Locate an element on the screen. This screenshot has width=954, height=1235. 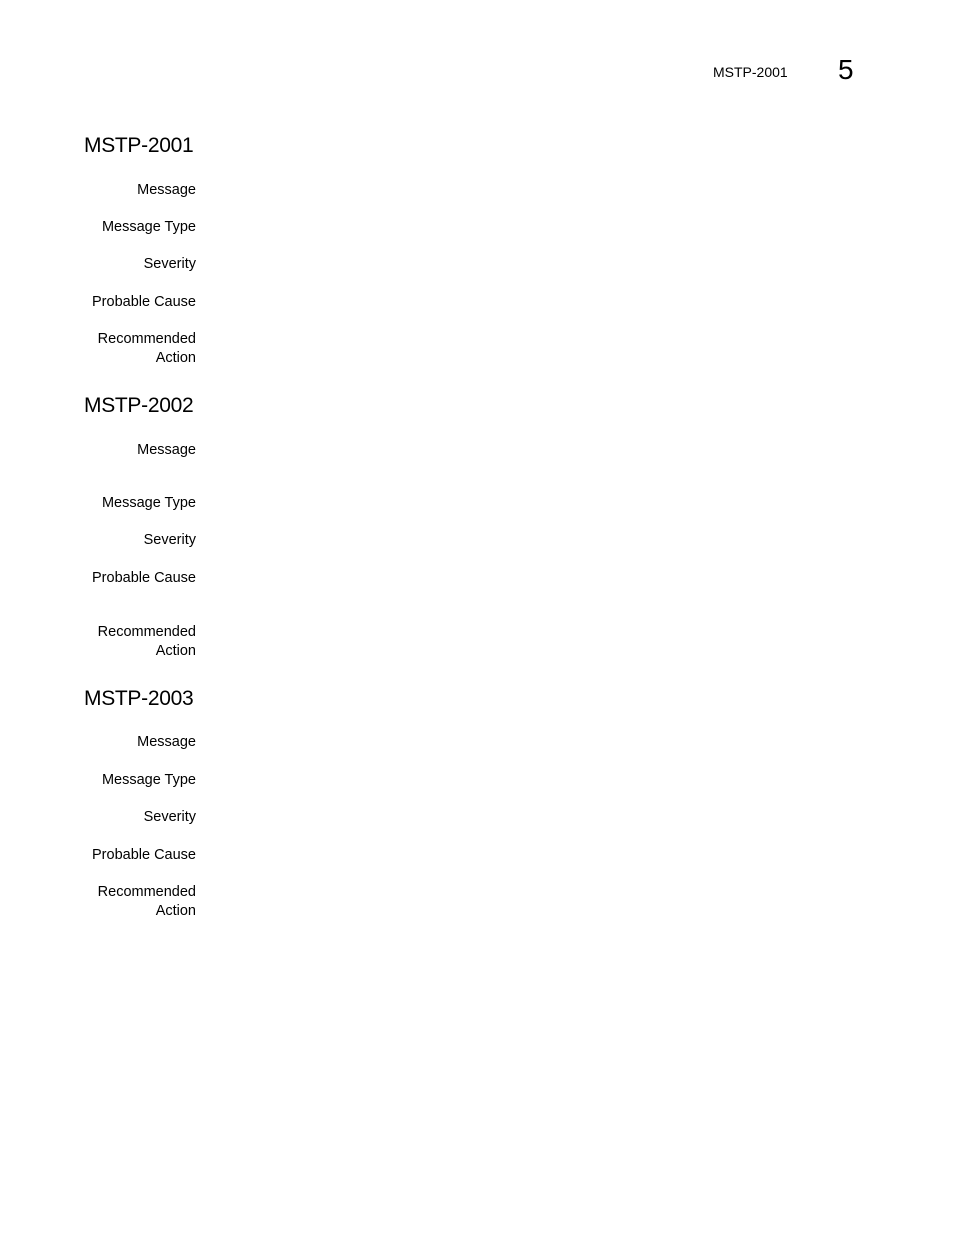
running-title: MSTP-2001 is located at coordinates (750, 72).